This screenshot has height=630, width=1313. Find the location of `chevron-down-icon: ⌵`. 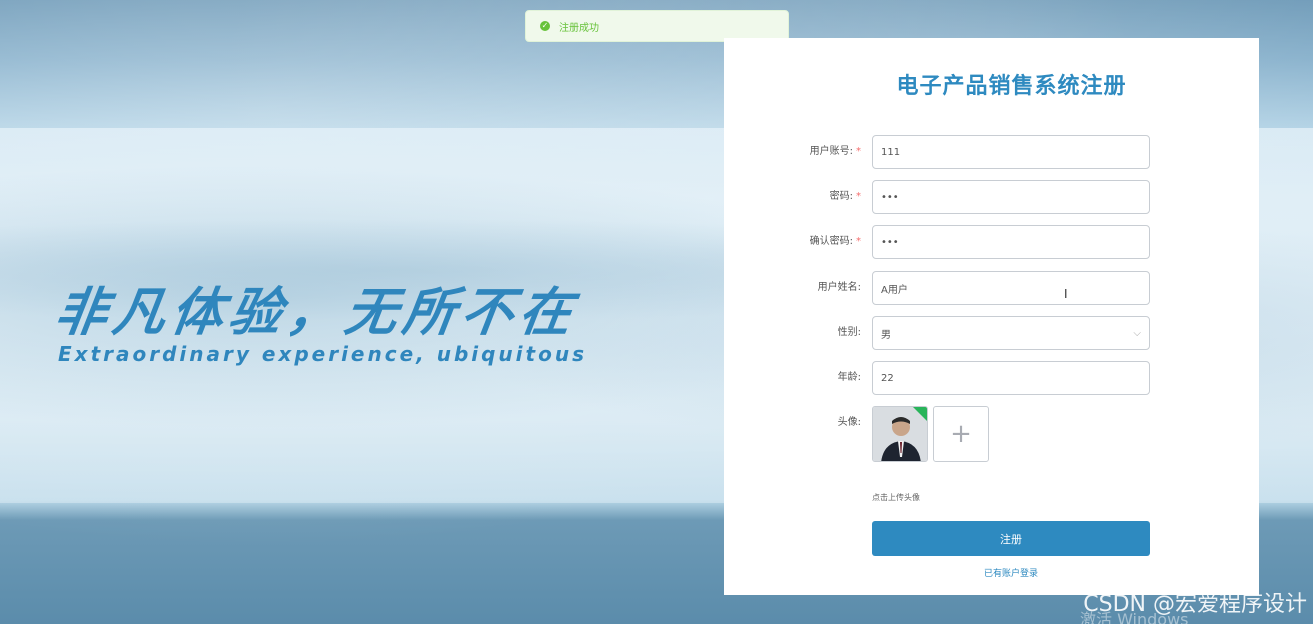

chevron-down-icon: ⌵ is located at coordinates (1137, 333).